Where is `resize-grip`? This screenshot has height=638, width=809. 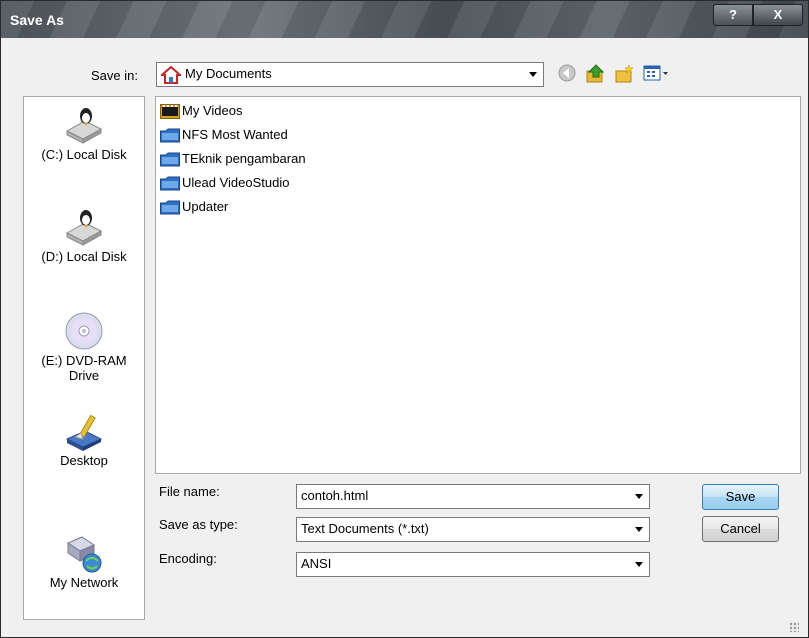 resize-grip is located at coordinates (794, 627).